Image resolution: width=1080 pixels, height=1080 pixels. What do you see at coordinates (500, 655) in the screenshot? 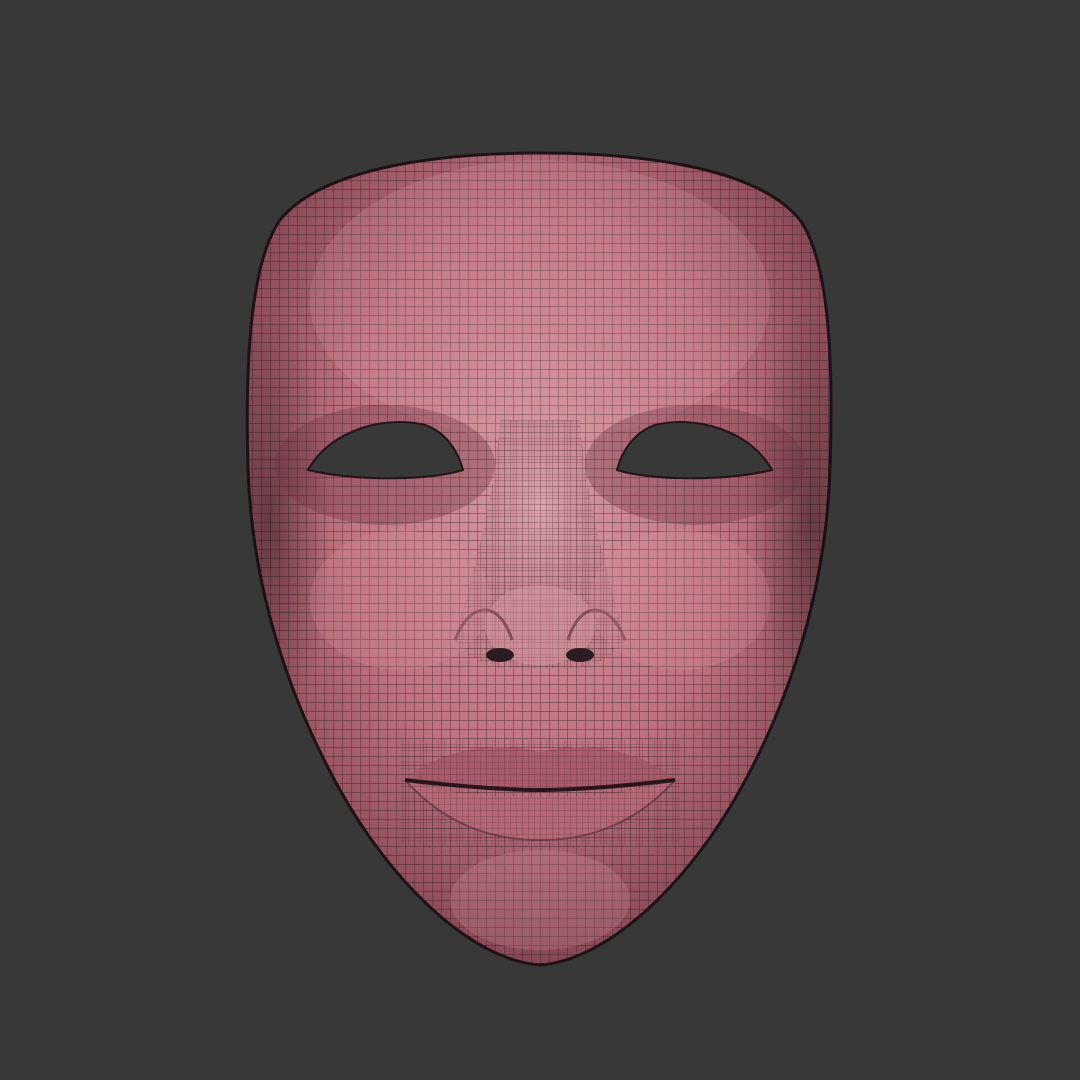
I see `left-nostril` at bounding box center [500, 655].